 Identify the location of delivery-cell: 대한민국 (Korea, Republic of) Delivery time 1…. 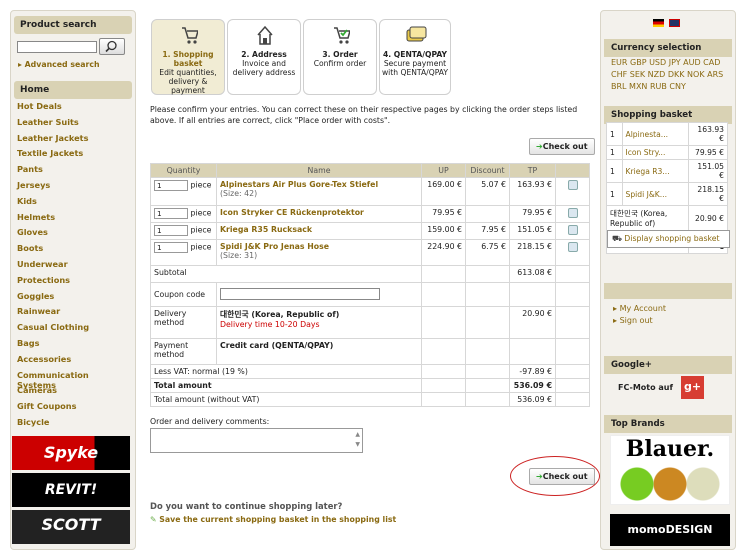
(319, 322).